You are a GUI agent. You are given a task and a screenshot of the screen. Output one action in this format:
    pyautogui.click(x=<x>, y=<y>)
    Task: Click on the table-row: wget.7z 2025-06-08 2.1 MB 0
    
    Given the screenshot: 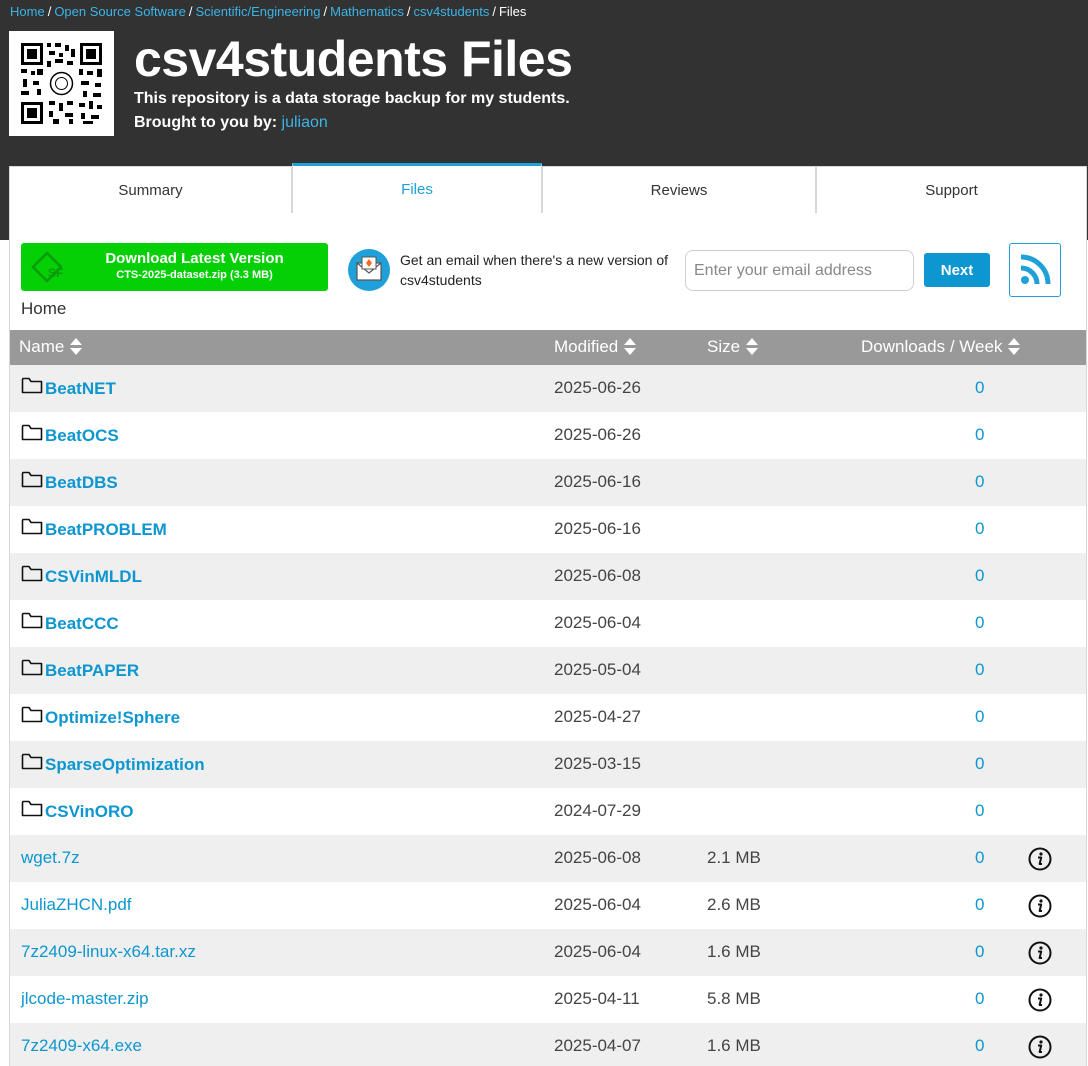 What is the action you would take?
    pyautogui.click(x=548, y=858)
    